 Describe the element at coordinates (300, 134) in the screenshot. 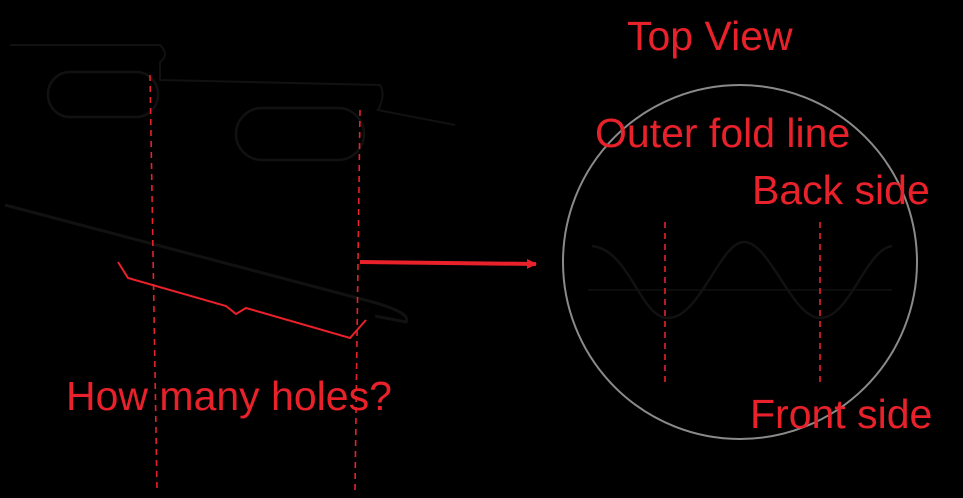

I see `right-slot-hole` at that location.